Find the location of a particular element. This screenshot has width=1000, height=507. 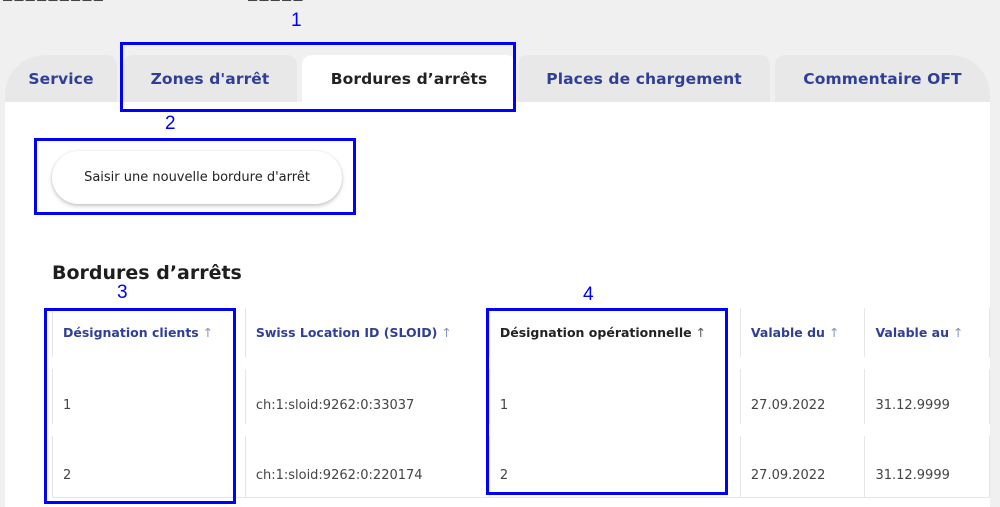

tab-bordures-arrets: Bordures d’arrêts is located at coordinates (409, 79).